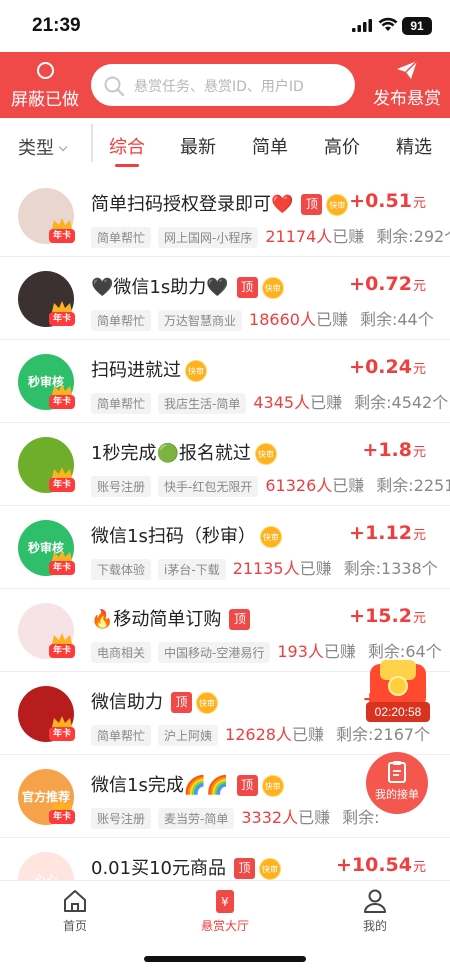 This screenshot has width=450, height=974. Describe the element at coordinates (92, 143) in the screenshot. I see `tab-divider` at that location.